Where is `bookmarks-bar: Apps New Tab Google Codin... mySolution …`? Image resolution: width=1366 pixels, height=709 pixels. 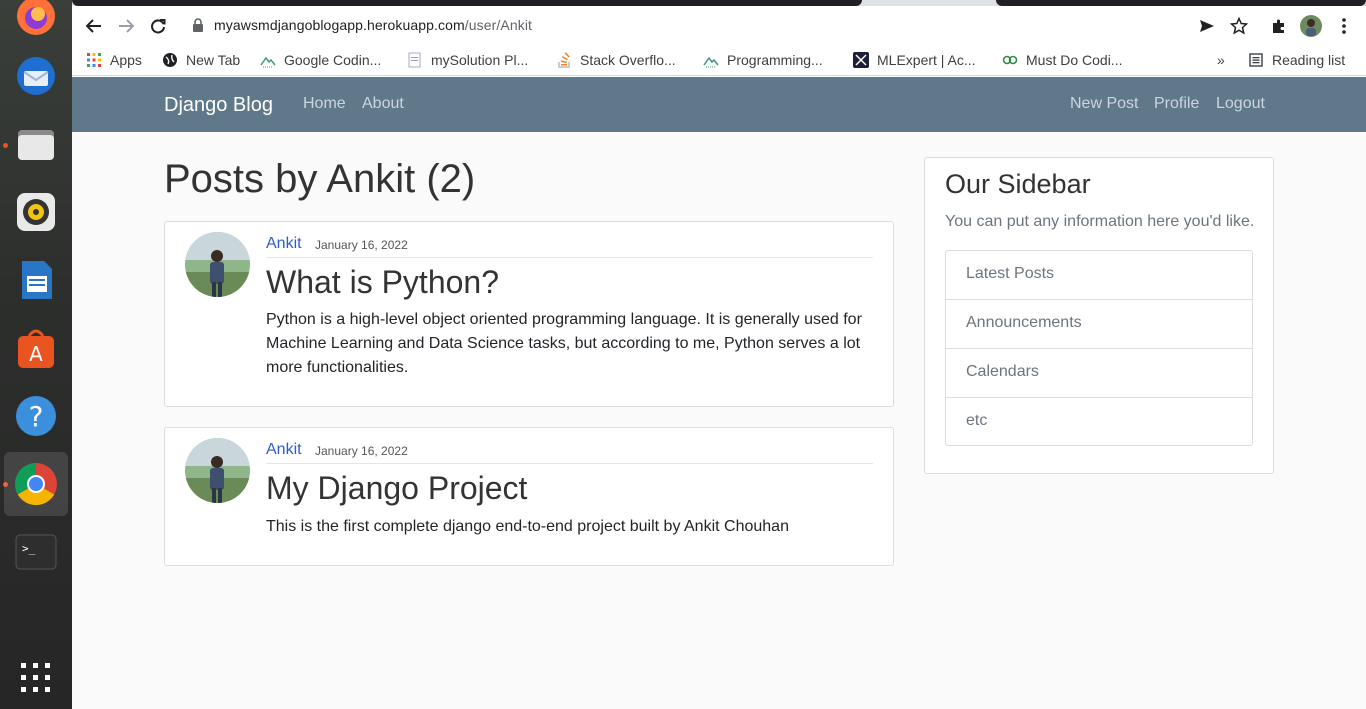
bookmarks-bar: Apps New Tab Google Codin... mySolution … is located at coordinates (719, 60).